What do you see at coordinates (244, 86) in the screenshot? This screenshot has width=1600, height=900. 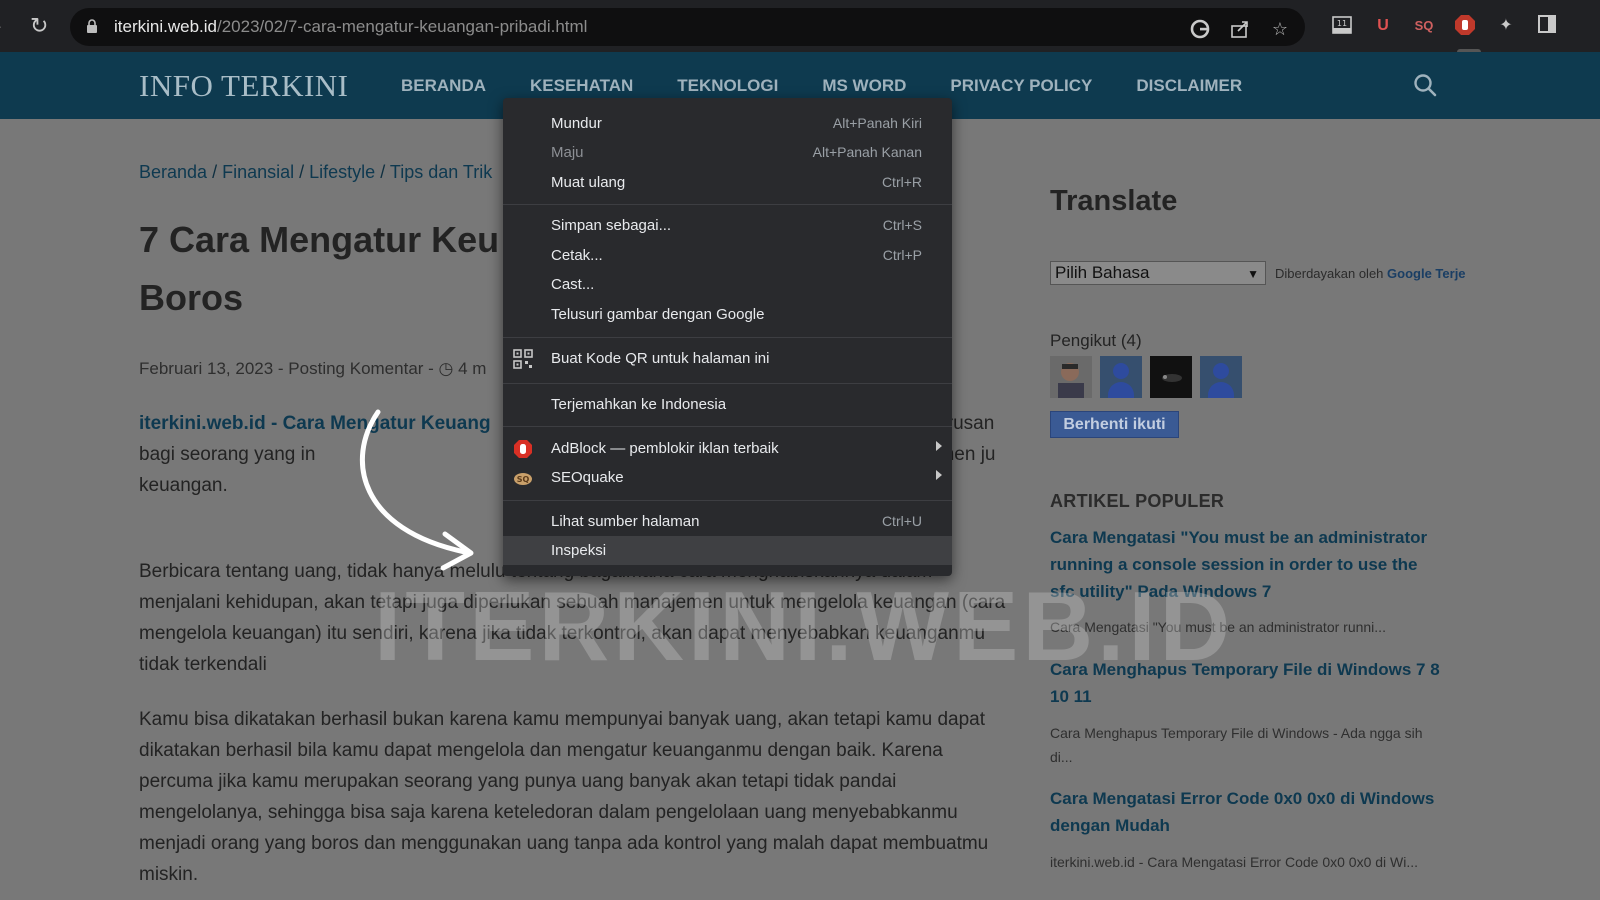 I see `site-logo: INFO TERKINI` at bounding box center [244, 86].